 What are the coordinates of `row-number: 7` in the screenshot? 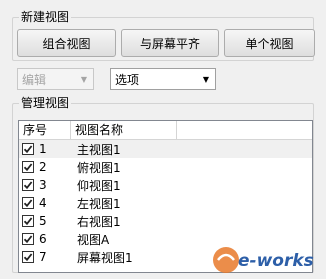 It's located at (43, 257).